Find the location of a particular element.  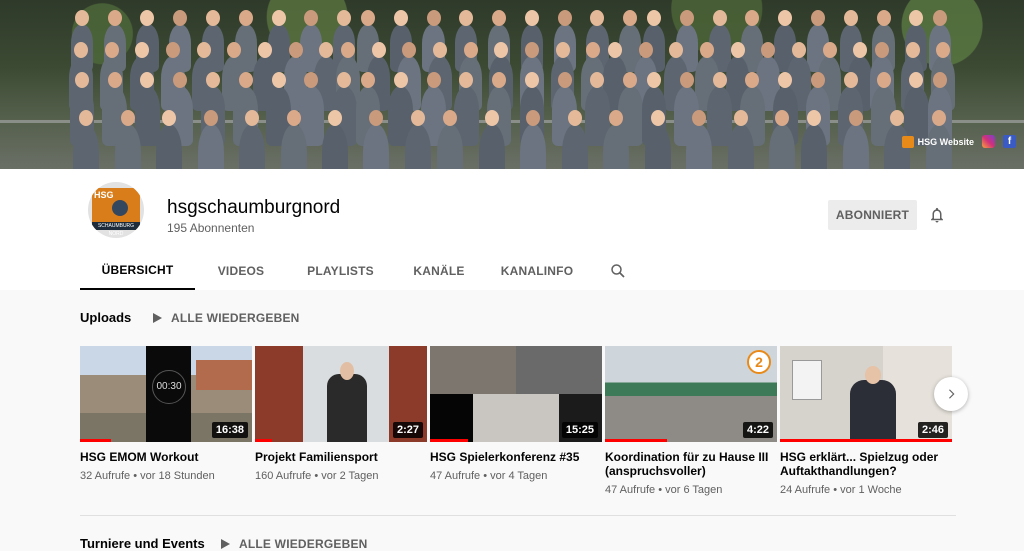

thumb-whiteboard is located at coordinates (807, 380).